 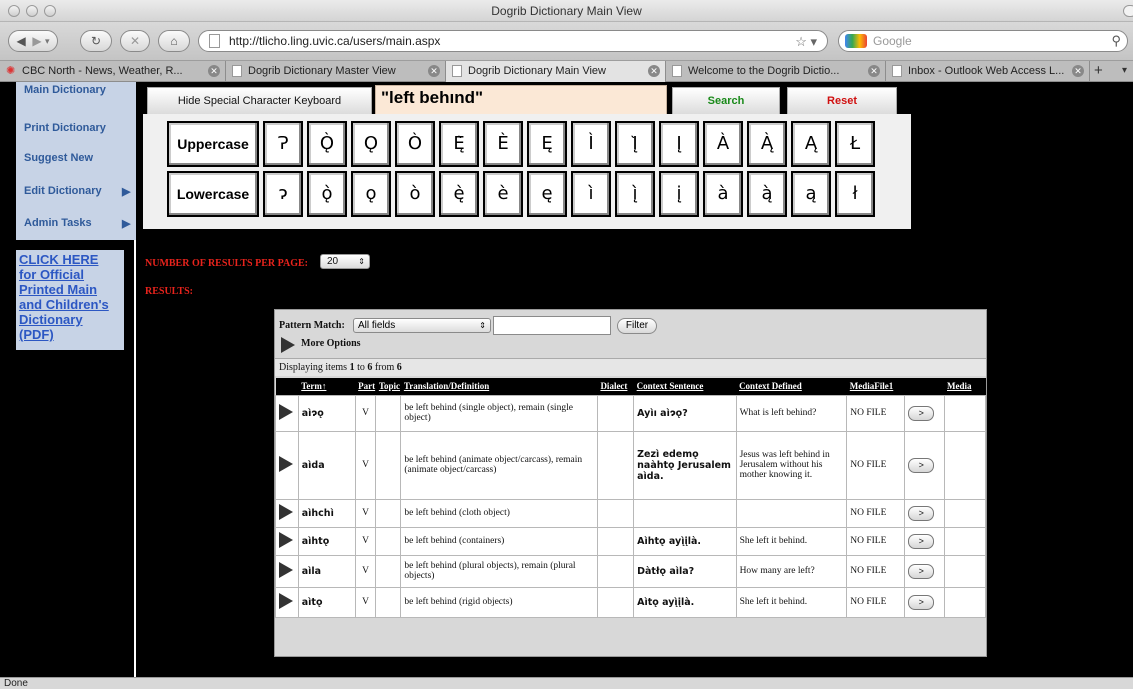 What do you see at coordinates (113, 71) in the screenshot?
I see `tab-cbc-north: ✺ CBC North - News, Weather, R... ✕` at bounding box center [113, 71].